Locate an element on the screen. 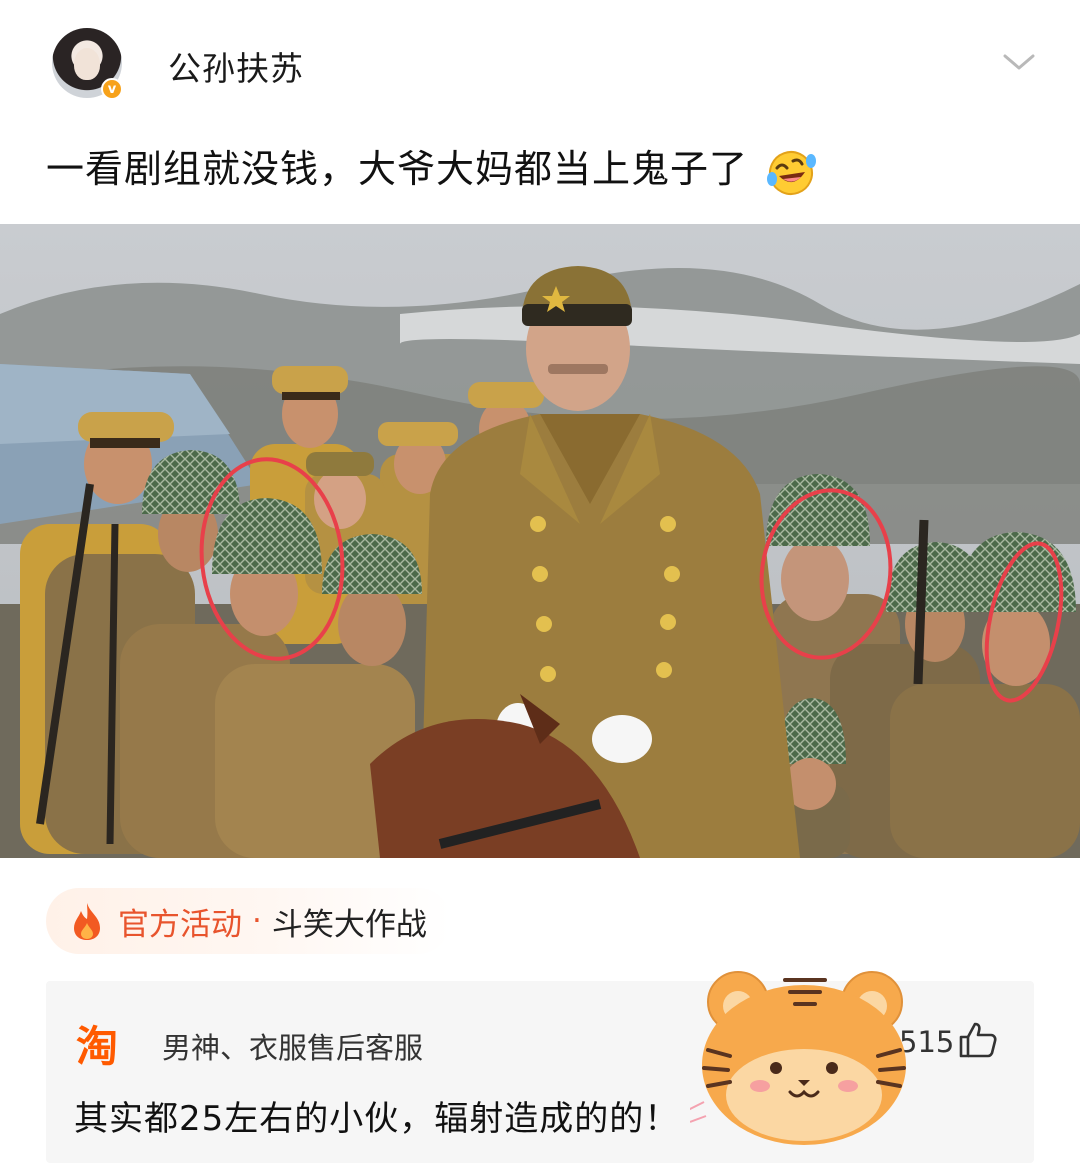 The image size is (1080, 1175). laughing-emoji-icon is located at coordinates (792, 172).